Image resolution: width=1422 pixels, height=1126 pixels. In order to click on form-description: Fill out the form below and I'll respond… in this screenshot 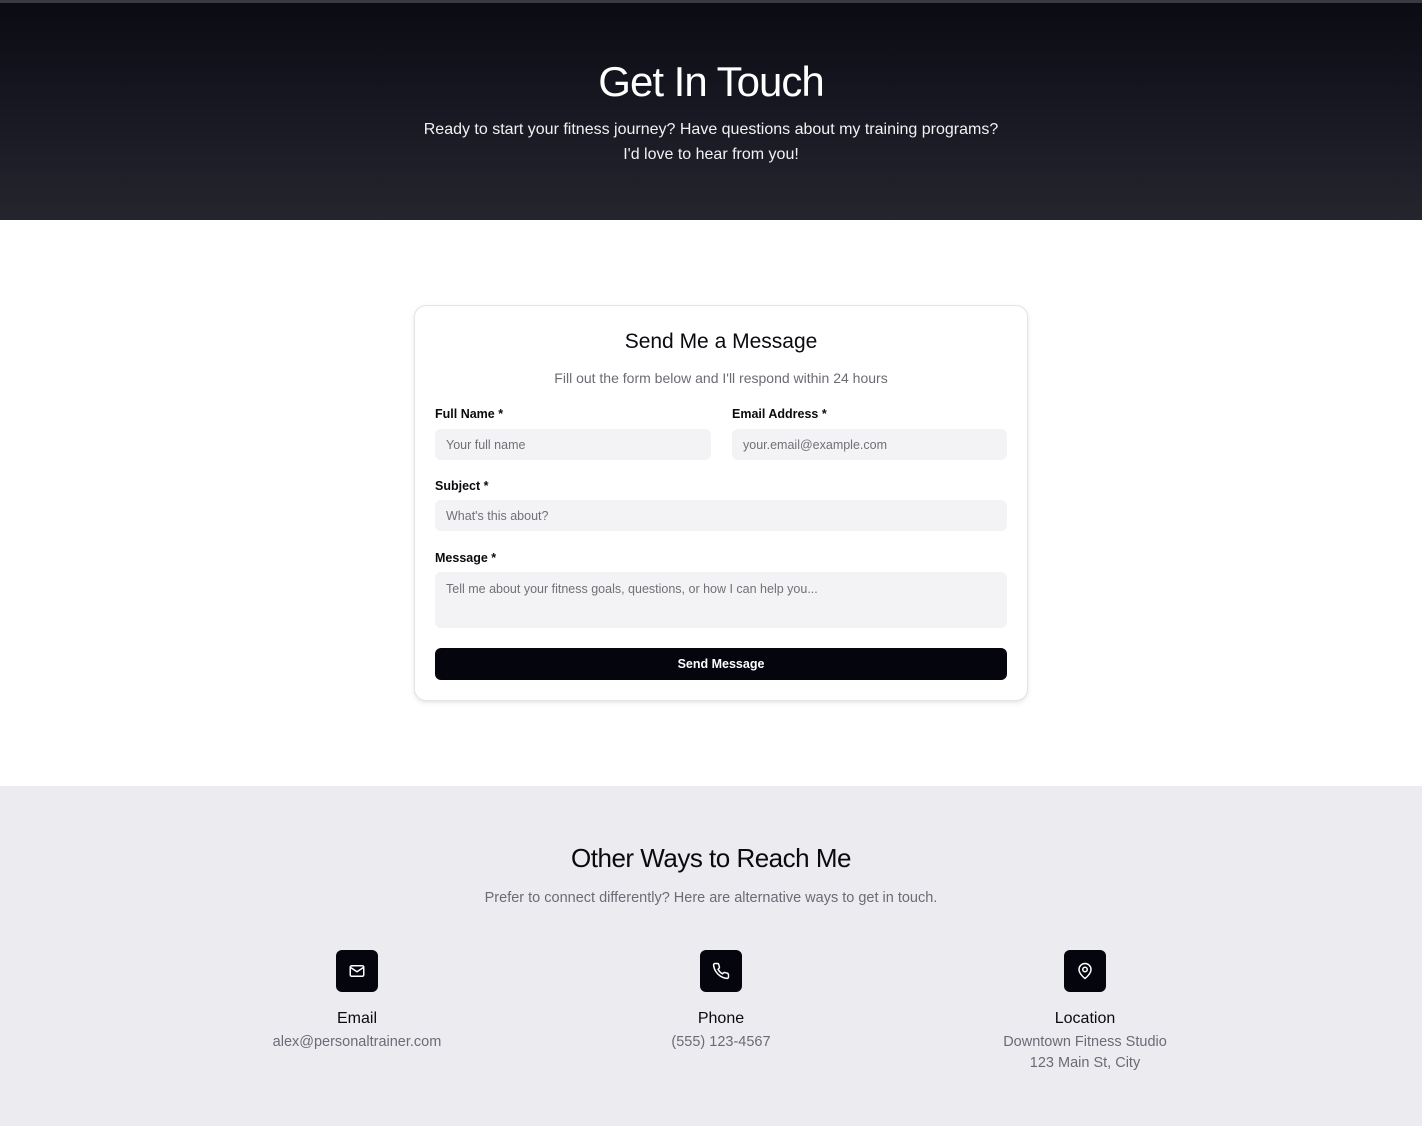, I will do `click(721, 378)`.